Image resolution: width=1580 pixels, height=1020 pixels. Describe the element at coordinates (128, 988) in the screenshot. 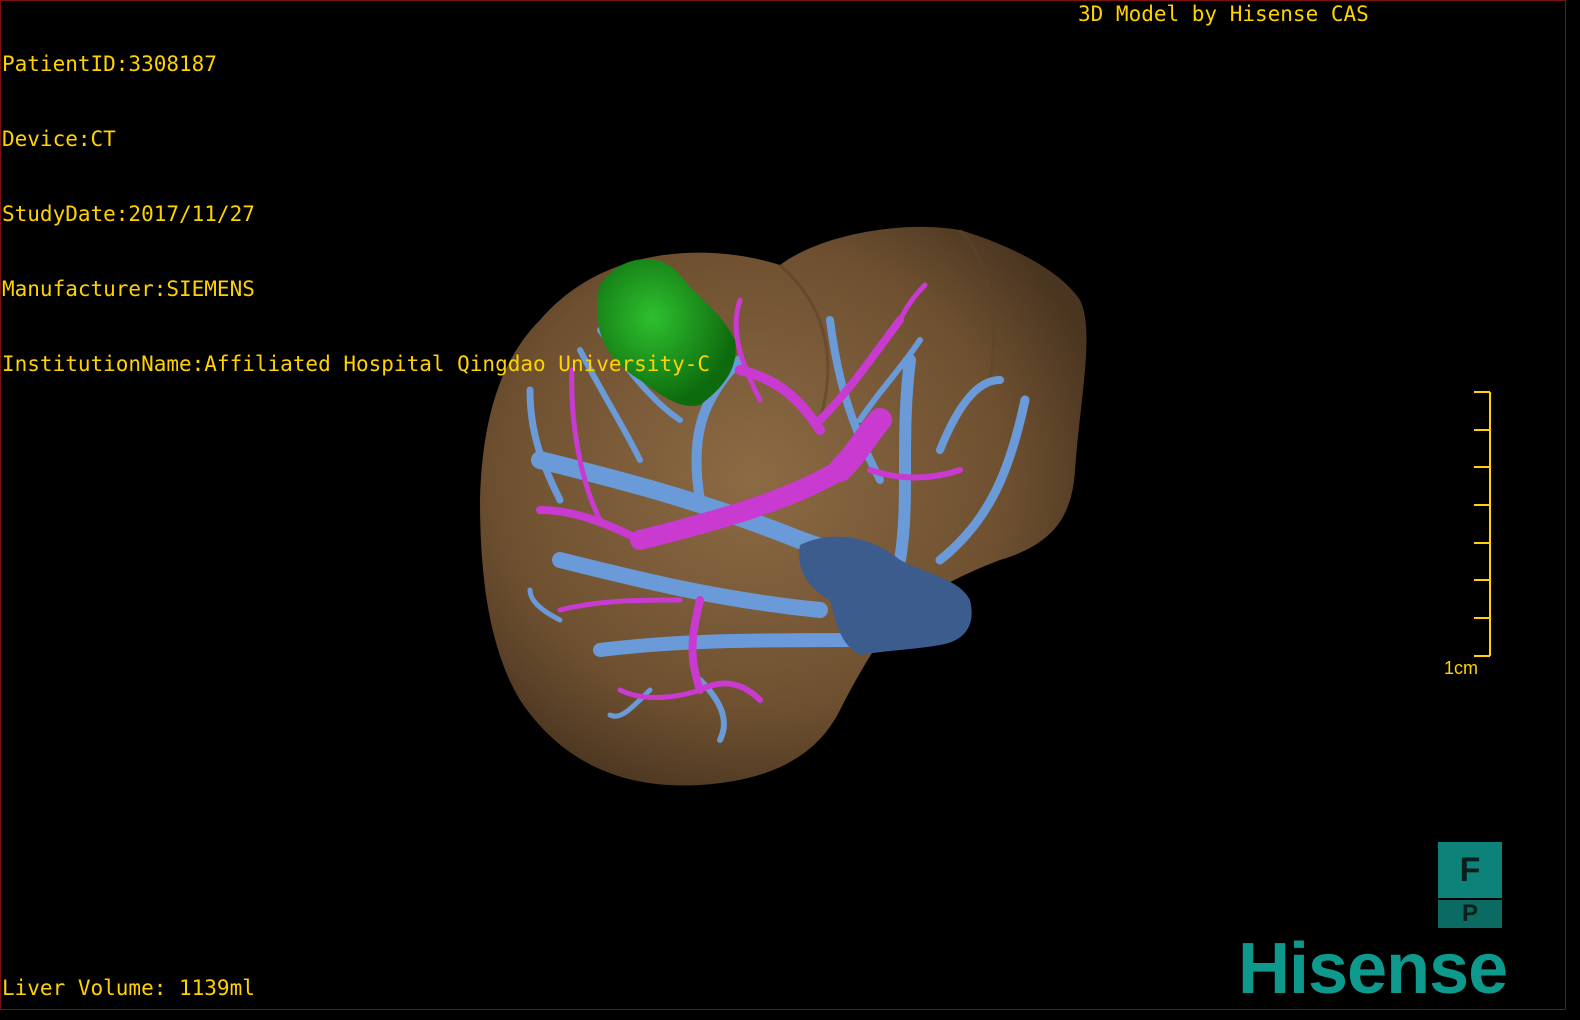

I see `liver-volume: Liver Volume: 1139ml` at that location.